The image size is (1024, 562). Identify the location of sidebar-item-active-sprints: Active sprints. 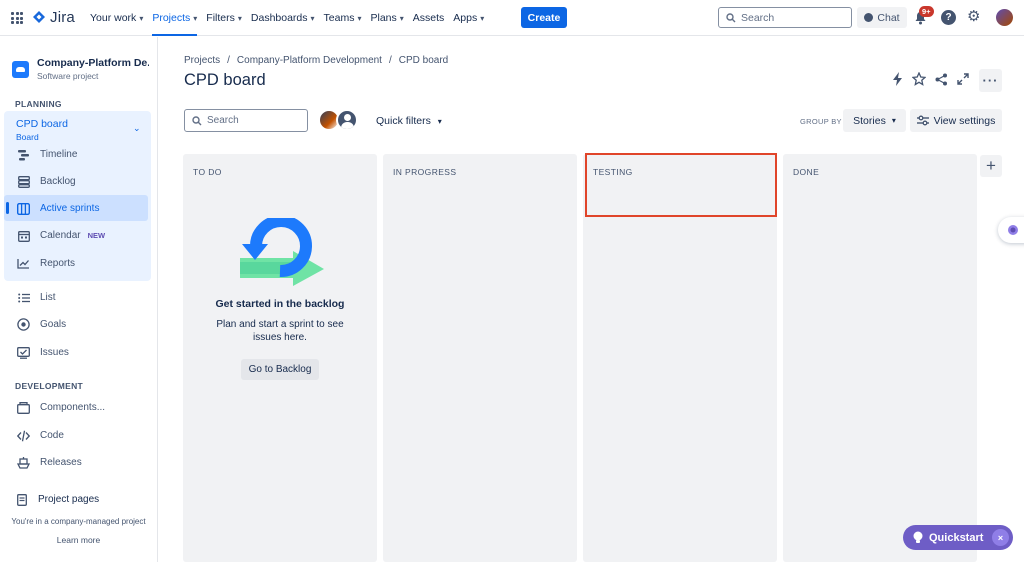
(58, 208).